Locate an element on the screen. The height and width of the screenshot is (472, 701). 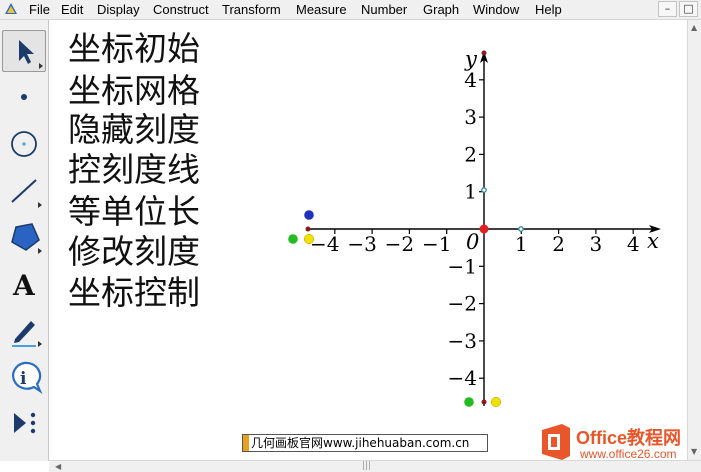
arrow-tool is located at coordinates (24, 51).